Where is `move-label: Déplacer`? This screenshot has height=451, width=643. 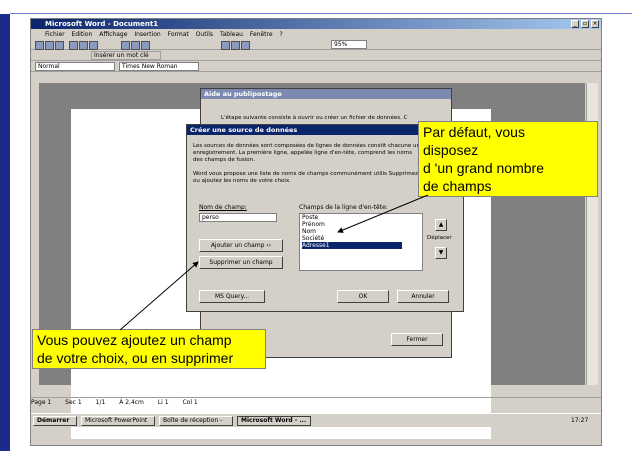 move-label: Déplacer is located at coordinates (439, 238).